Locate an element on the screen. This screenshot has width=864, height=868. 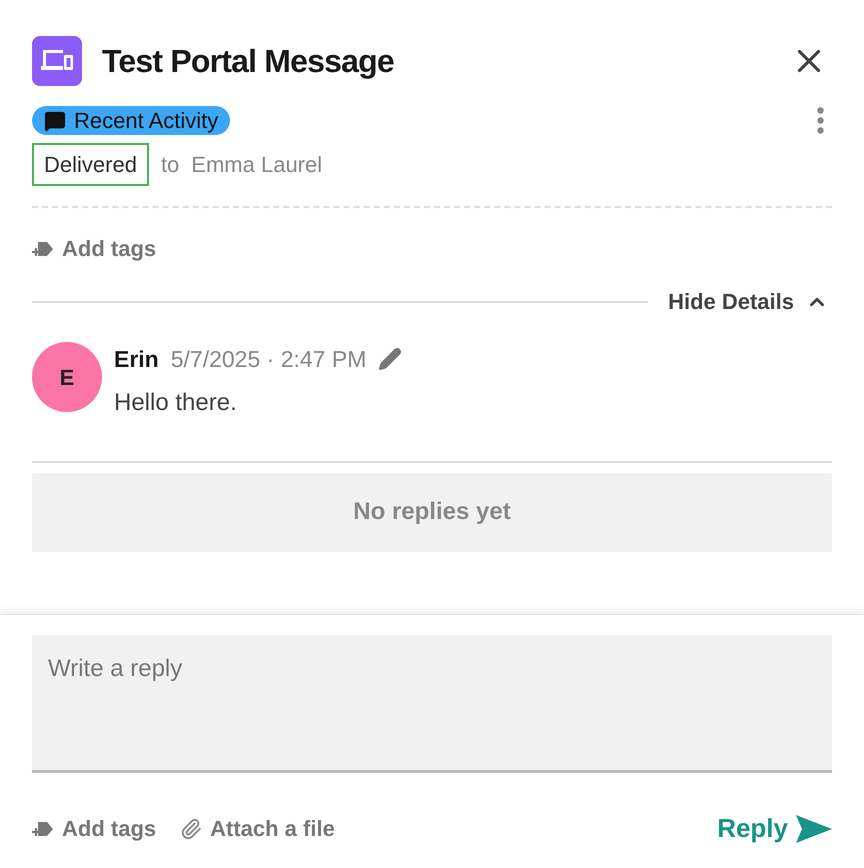
device-app-icon is located at coordinates (57, 61).